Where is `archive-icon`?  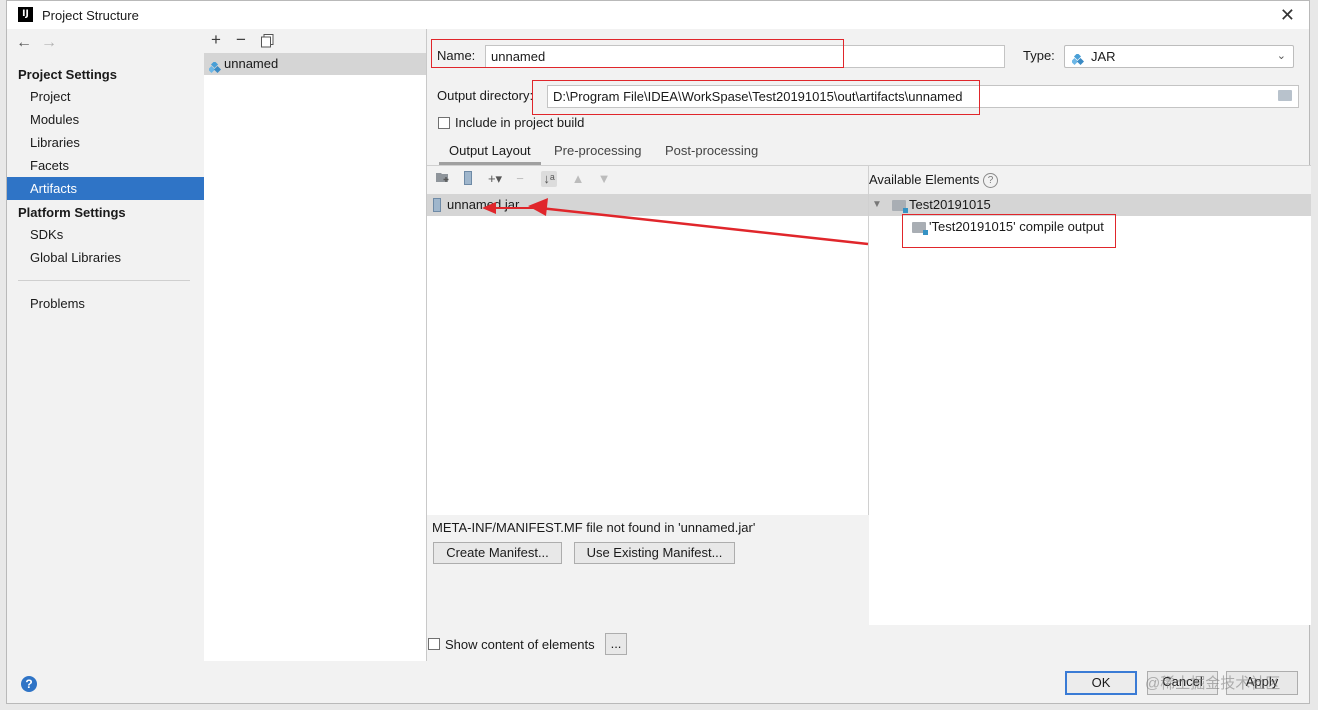
archive-icon is located at coordinates (468, 179).